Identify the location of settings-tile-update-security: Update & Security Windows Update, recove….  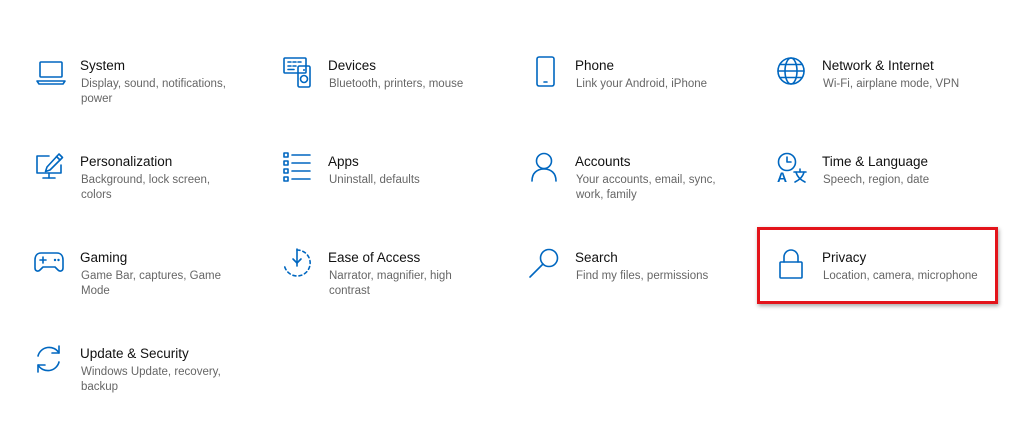
(145, 385).